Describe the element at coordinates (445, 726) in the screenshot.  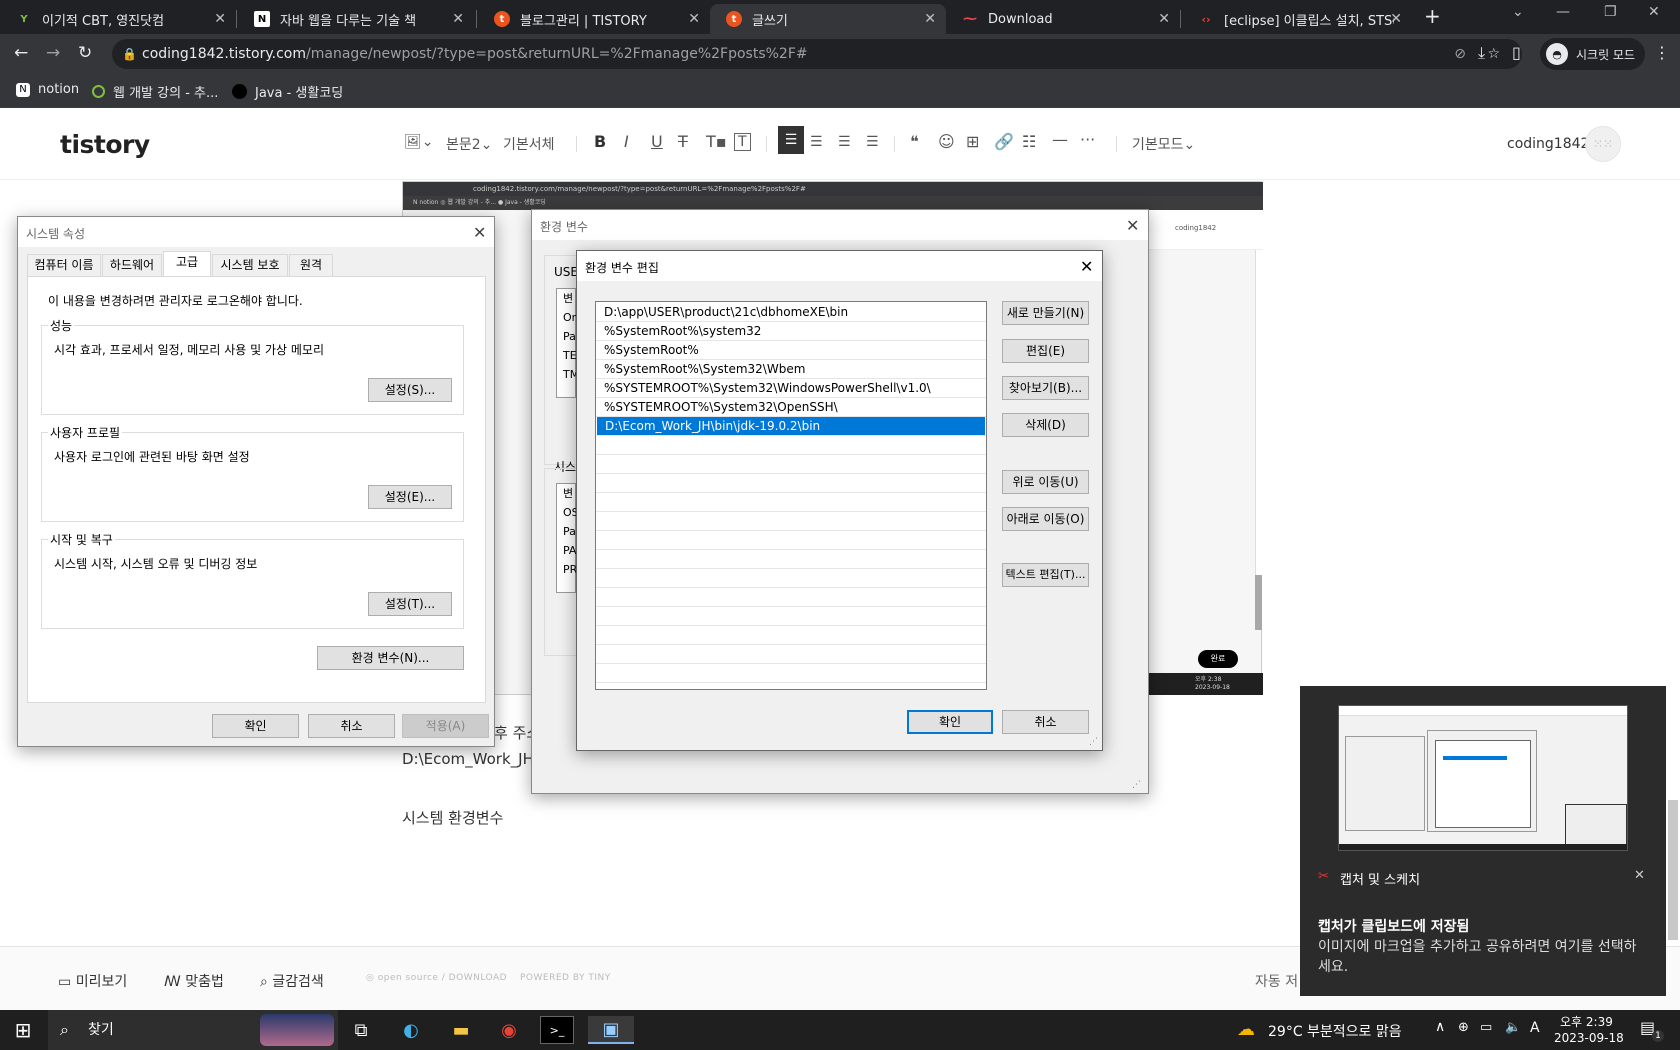
I see `apply-button: 적용(A)` at that location.